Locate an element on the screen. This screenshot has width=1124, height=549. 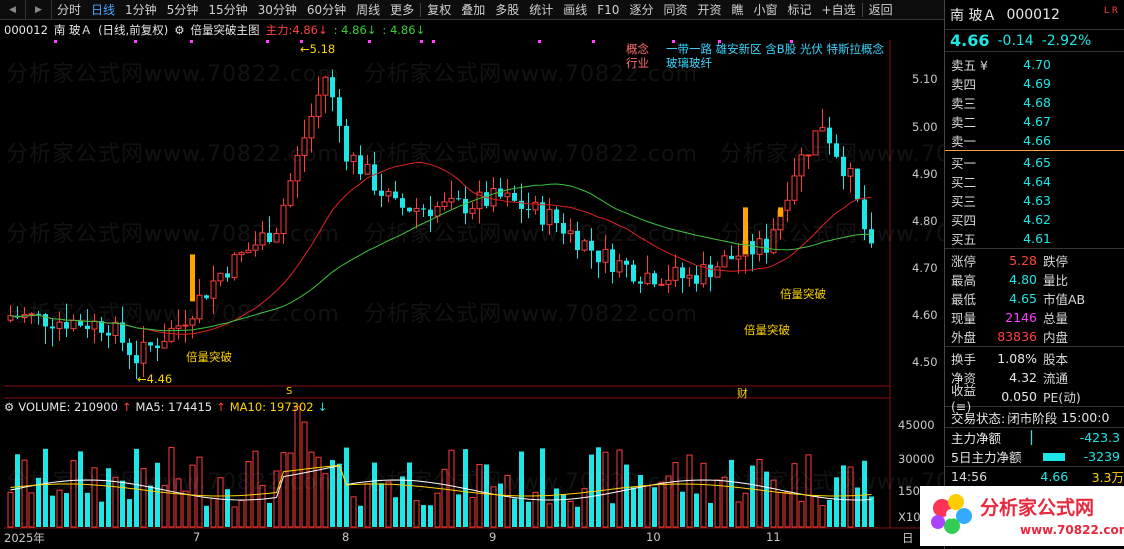
quote-title: 南 玻Ａ 000012 L R is located at coordinates (1034, 15).